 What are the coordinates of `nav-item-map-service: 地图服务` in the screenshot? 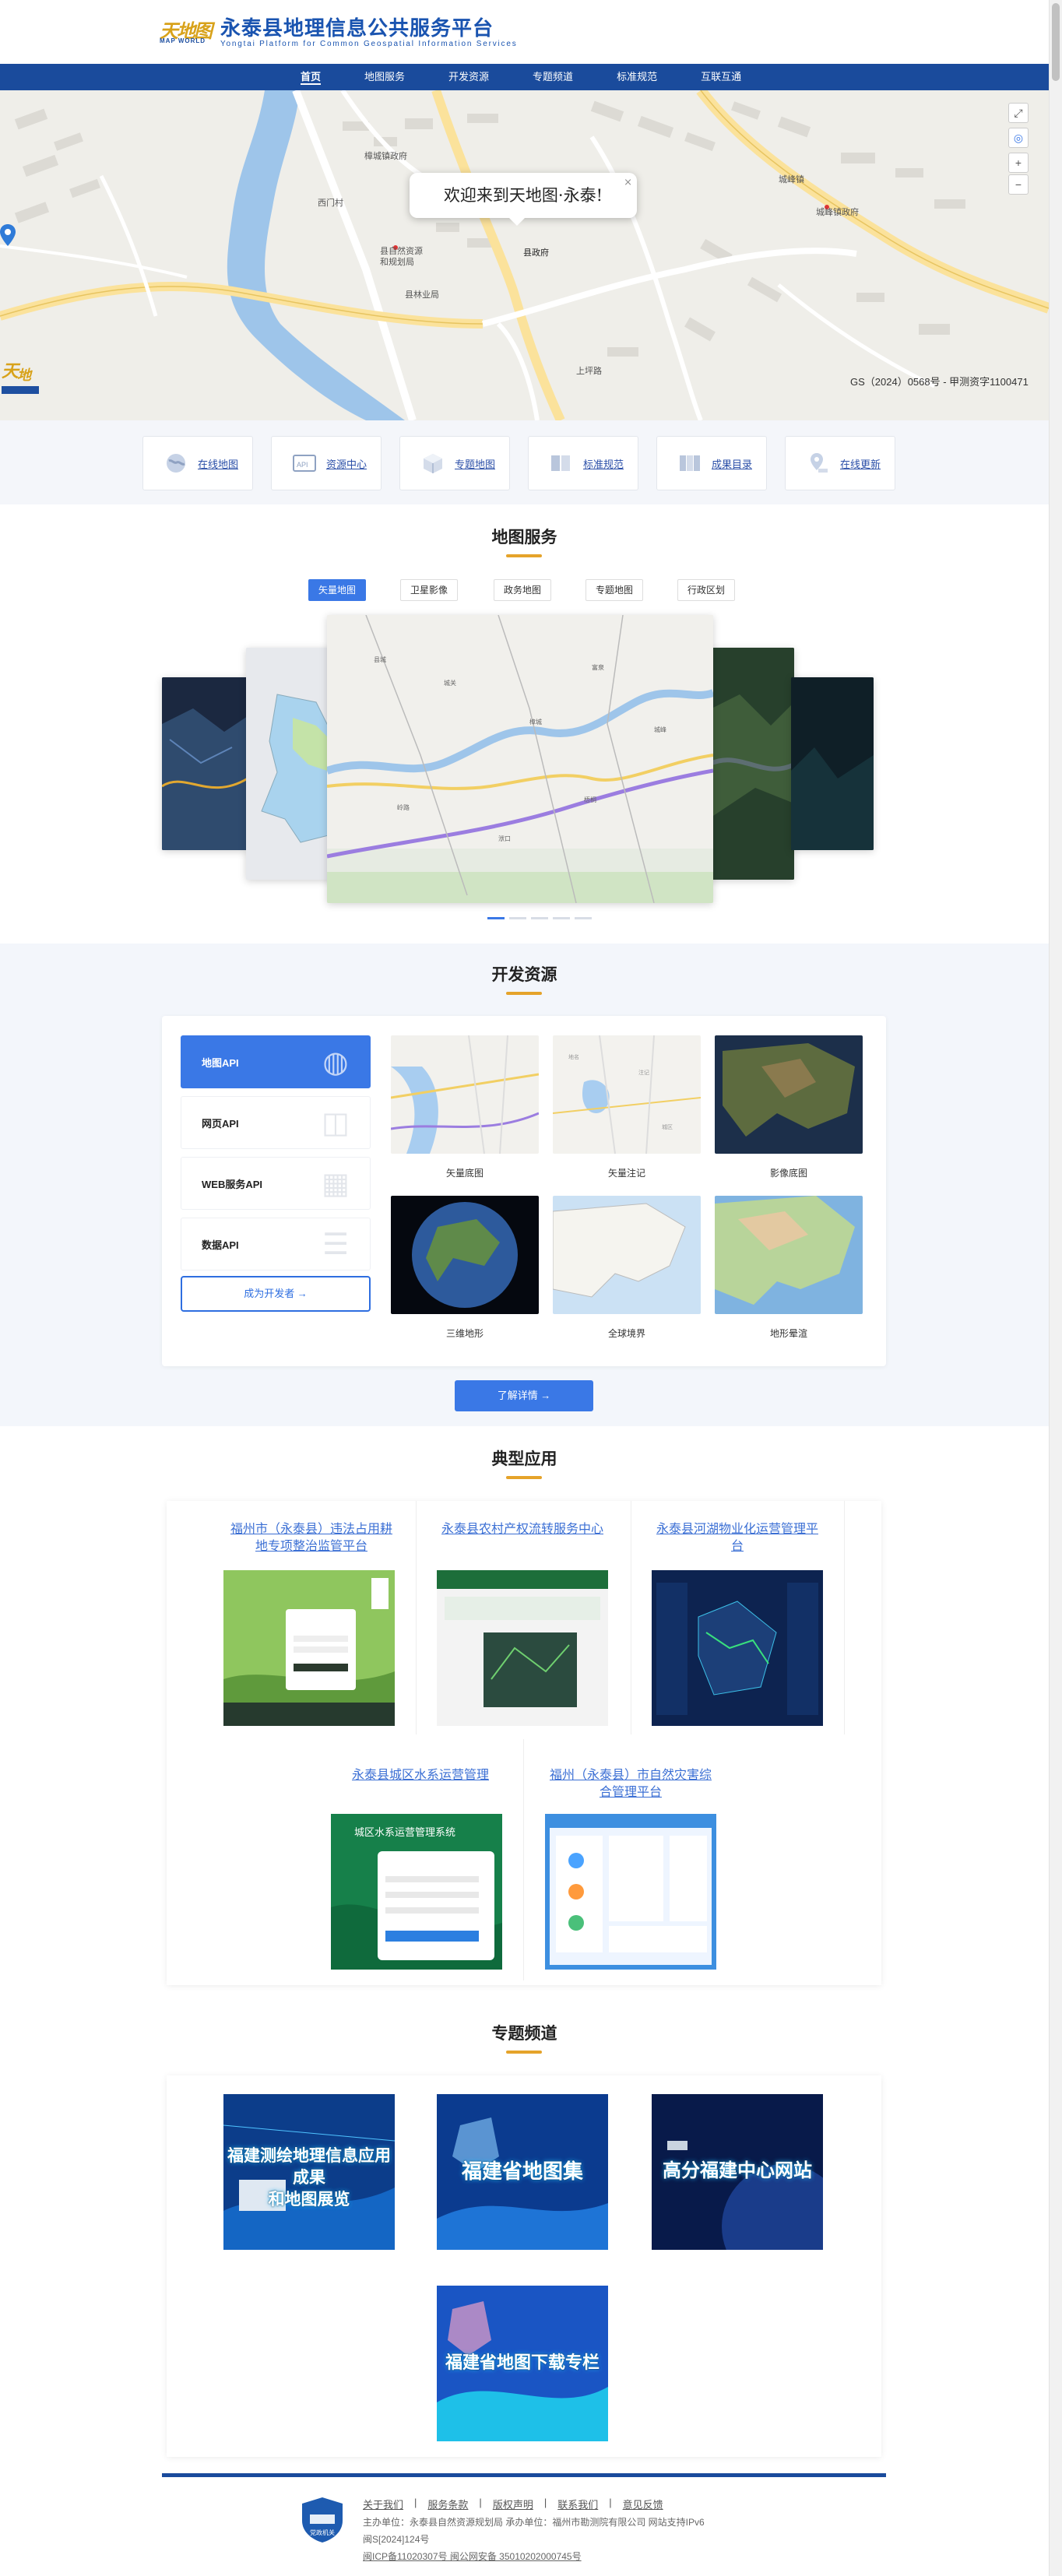 It's located at (384, 77).